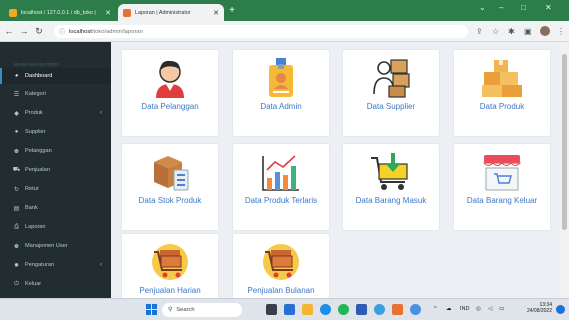 The height and width of the screenshot is (320, 569). I want to click on refresh-icon: ↻, so click(16, 189).